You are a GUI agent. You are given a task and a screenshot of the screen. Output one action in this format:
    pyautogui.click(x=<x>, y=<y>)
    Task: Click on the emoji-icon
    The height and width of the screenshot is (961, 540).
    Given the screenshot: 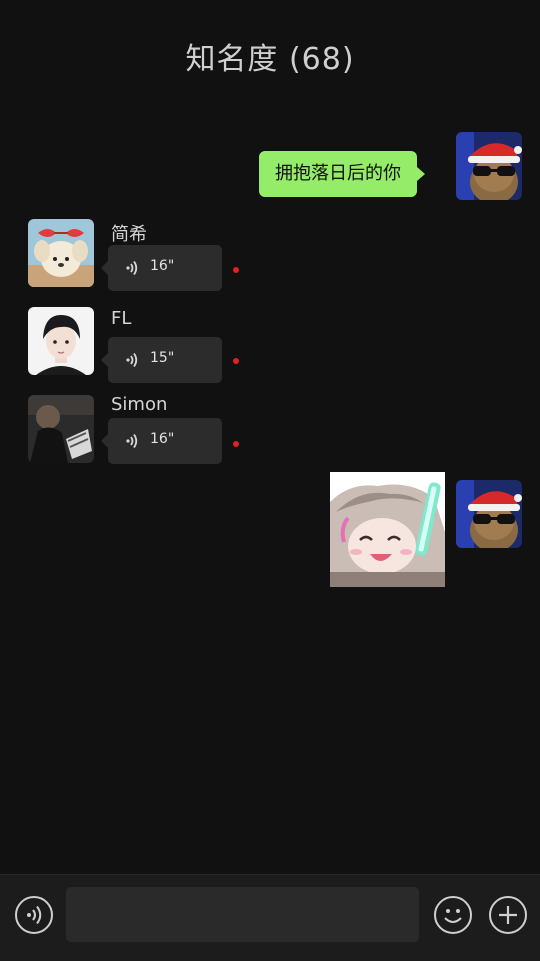 What is the action you would take?
    pyautogui.click(x=453, y=916)
    